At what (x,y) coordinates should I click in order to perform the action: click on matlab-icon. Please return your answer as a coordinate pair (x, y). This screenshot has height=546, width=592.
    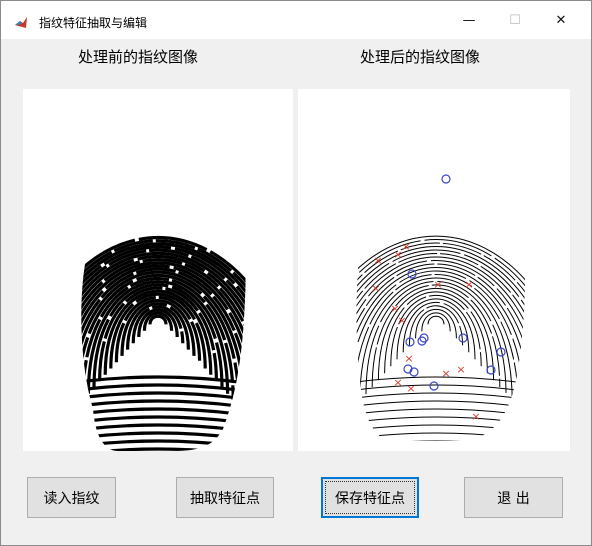
    Looking at the image, I should click on (21, 22).